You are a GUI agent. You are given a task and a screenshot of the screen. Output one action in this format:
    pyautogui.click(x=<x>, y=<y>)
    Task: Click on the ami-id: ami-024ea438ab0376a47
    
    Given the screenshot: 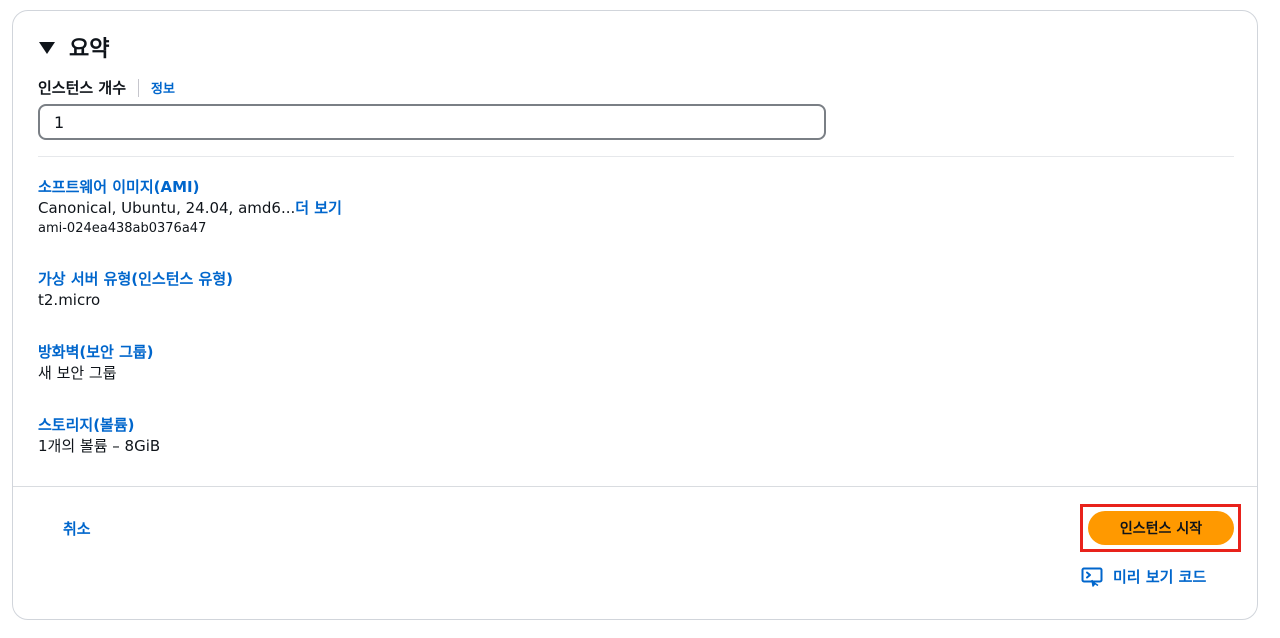 What is the action you would take?
    pyautogui.click(x=122, y=228)
    